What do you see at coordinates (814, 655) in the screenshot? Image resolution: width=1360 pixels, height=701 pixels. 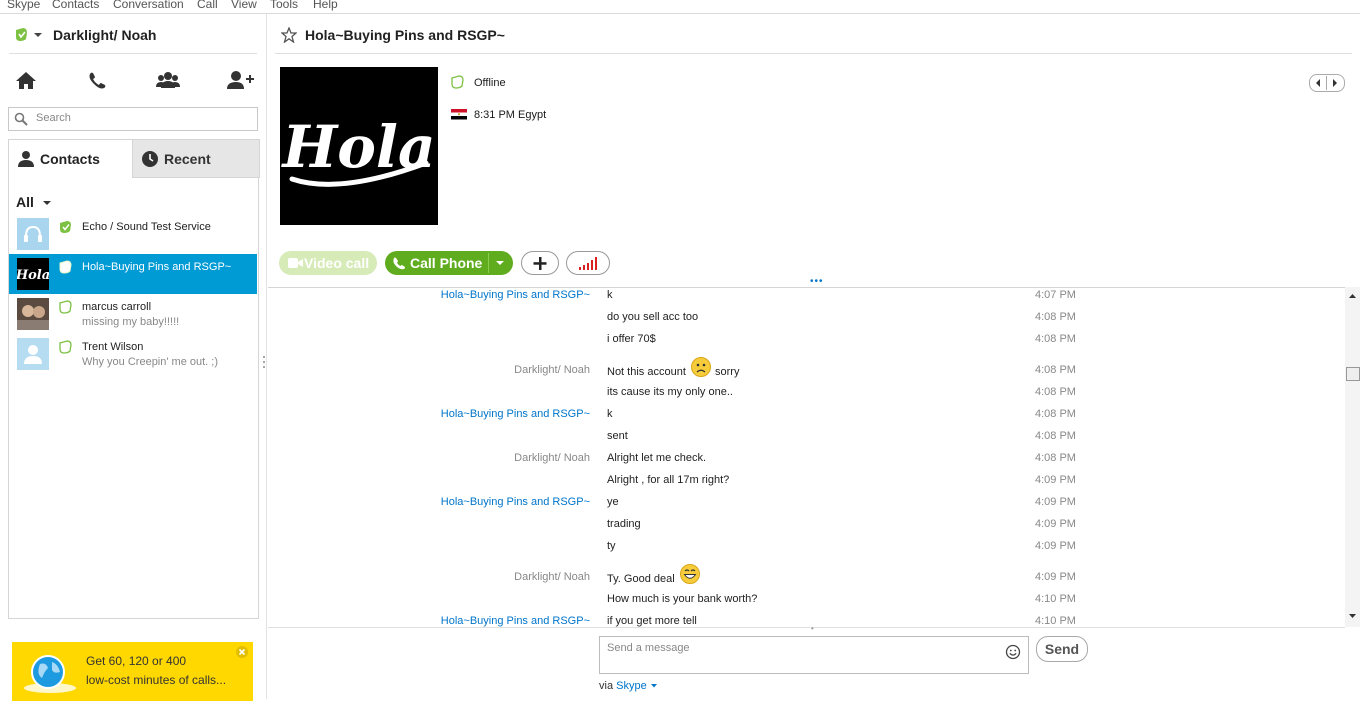 I see `message-input: Send a message` at bounding box center [814, 655].